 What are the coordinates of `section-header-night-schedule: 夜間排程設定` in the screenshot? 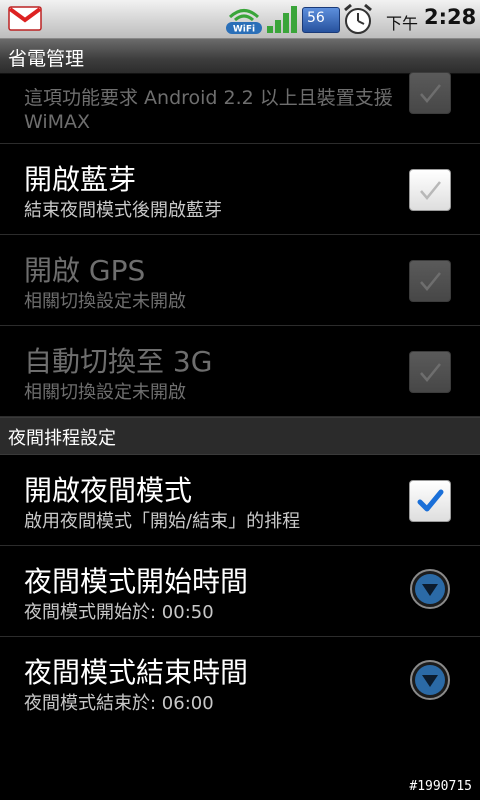 It's located at (240, 436).